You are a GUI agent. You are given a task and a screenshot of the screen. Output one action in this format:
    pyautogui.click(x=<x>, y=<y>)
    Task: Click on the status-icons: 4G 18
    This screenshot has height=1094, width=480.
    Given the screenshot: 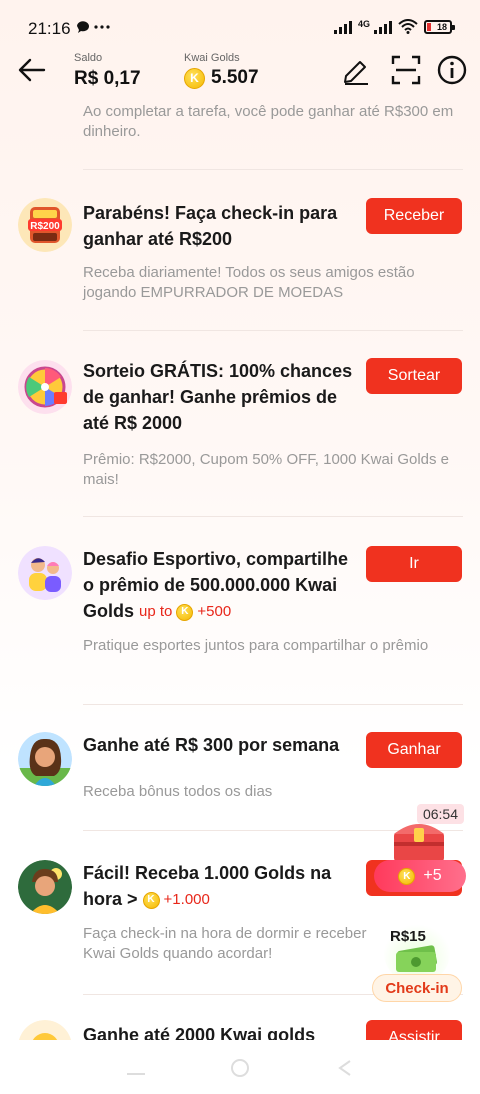 What is the action you would take?
    pyautogui.click(x=394, y=26)
    